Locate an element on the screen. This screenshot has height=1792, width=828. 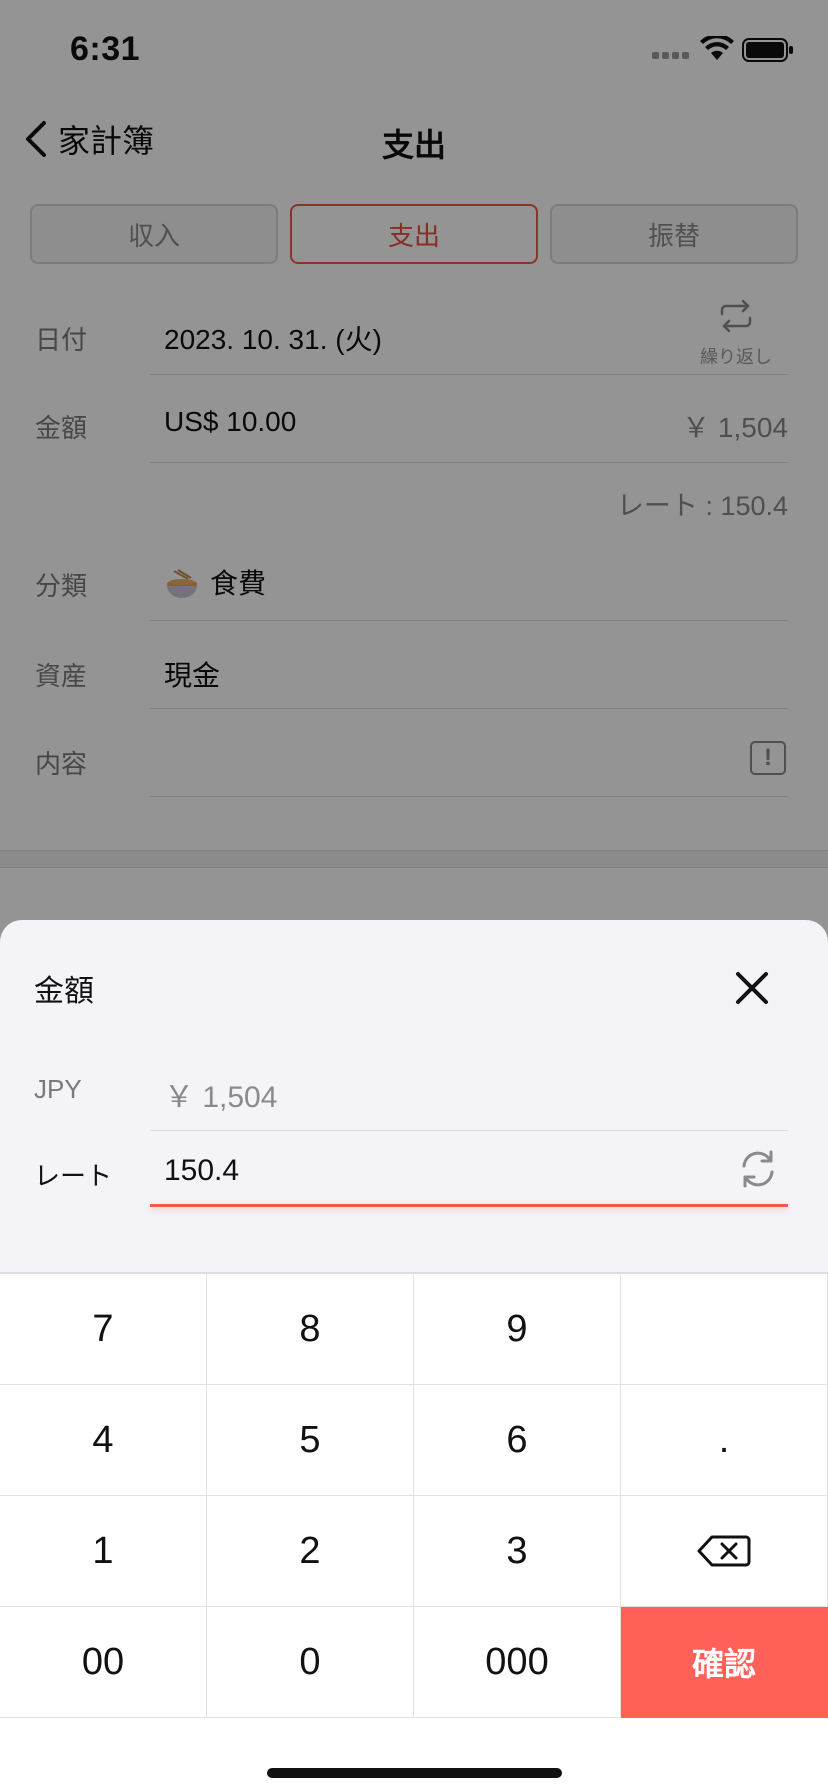
backspace-icon is located at coordinates (724, 1551).